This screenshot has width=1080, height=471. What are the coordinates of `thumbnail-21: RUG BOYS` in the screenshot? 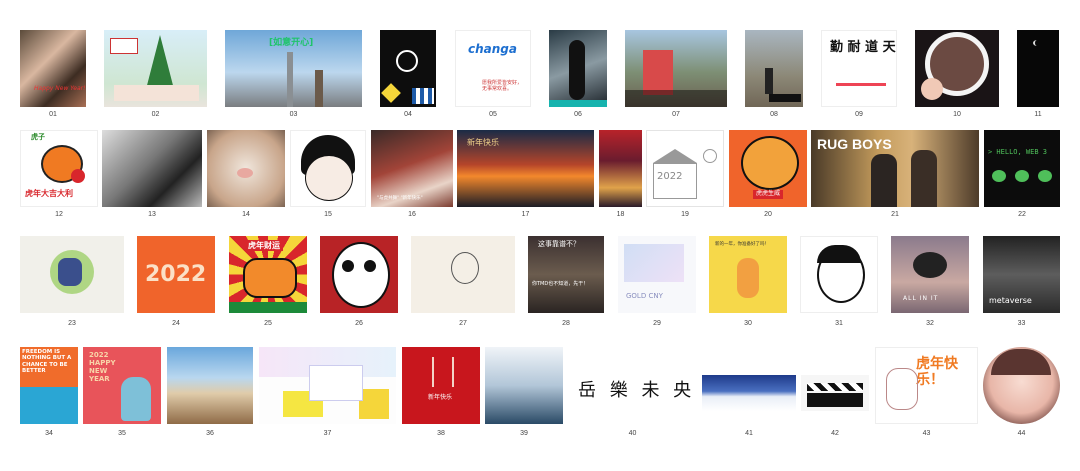 It's located at (895, 168).